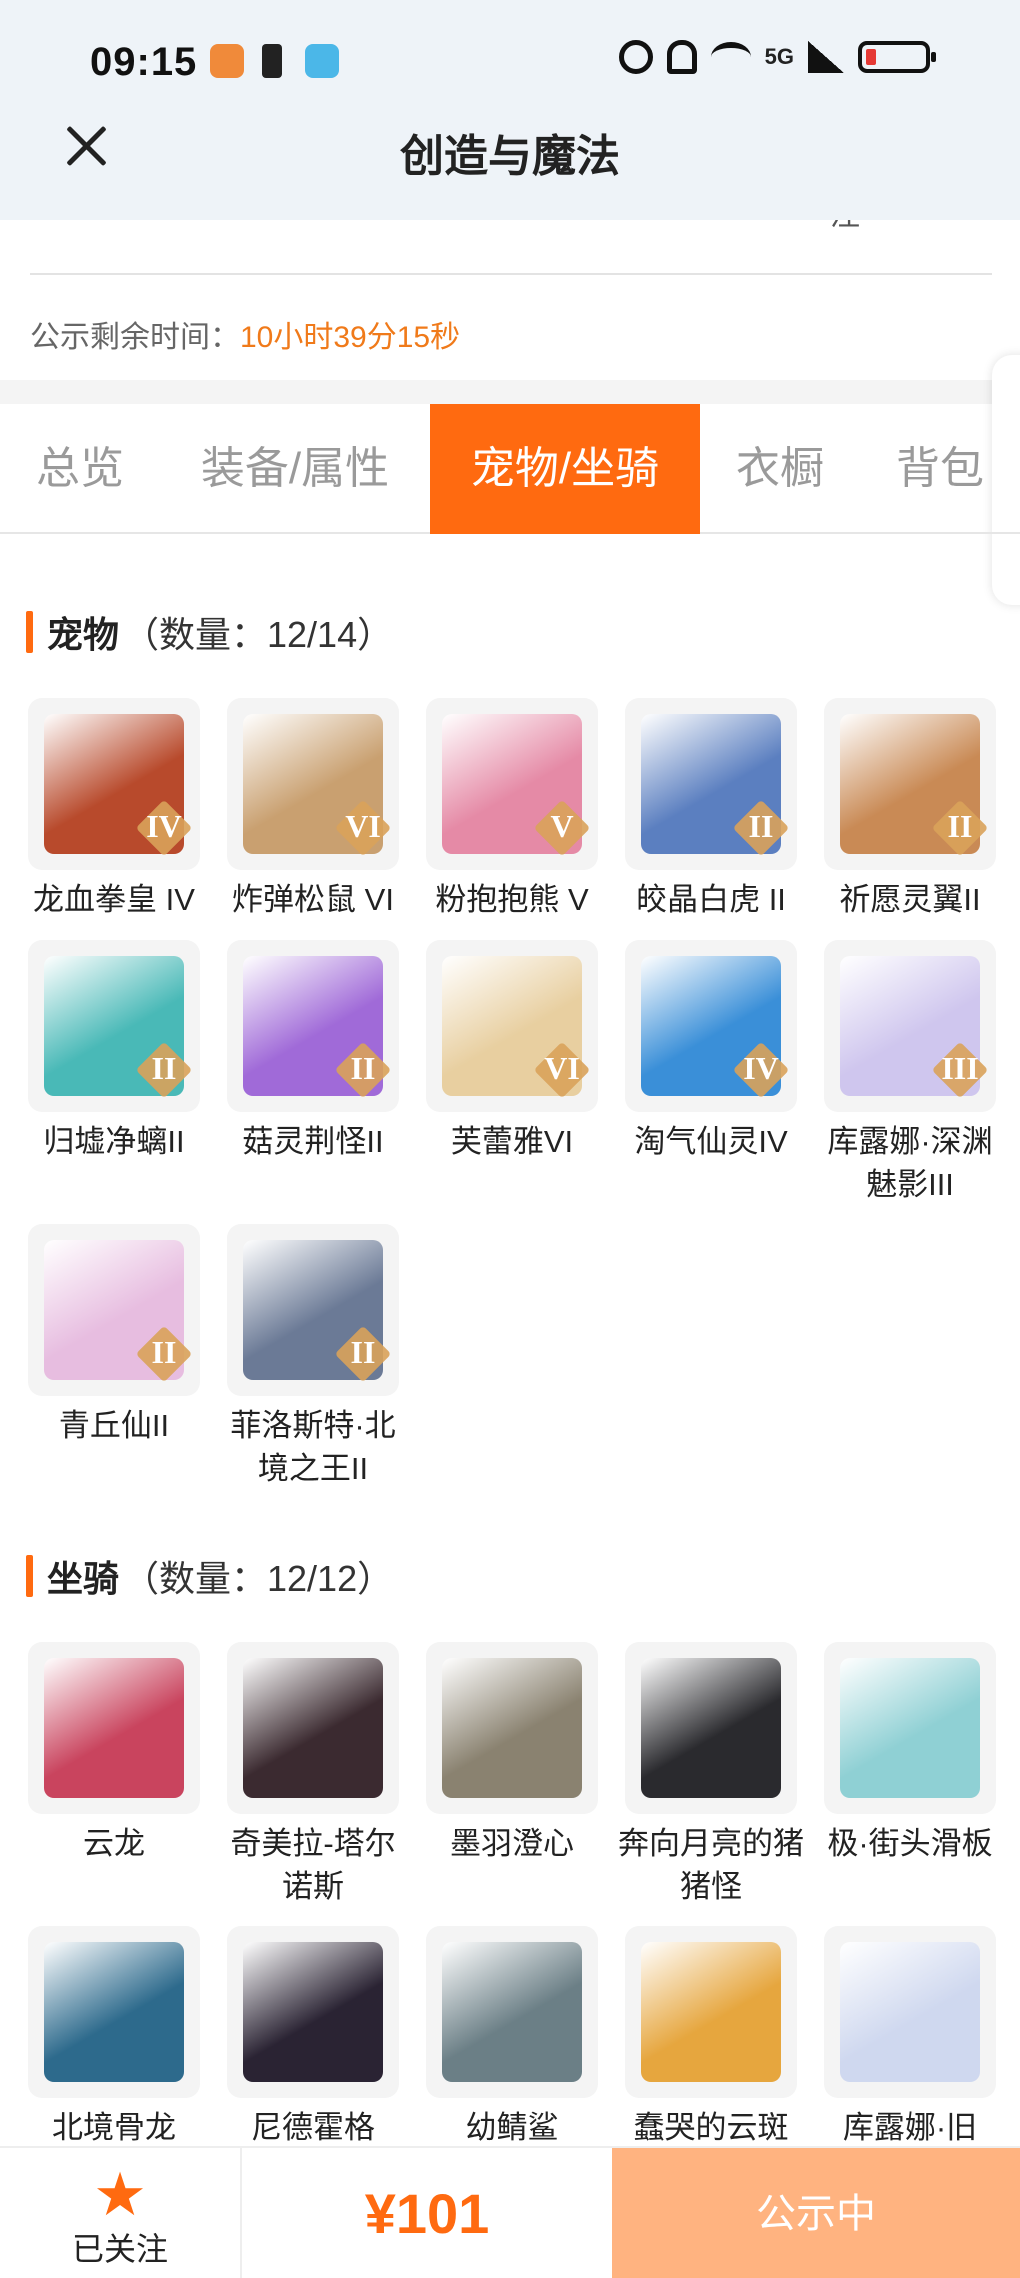  Describe the element at coordinates (777, 57) in the screenshot. I see `status-indicators: 5G` at that location.